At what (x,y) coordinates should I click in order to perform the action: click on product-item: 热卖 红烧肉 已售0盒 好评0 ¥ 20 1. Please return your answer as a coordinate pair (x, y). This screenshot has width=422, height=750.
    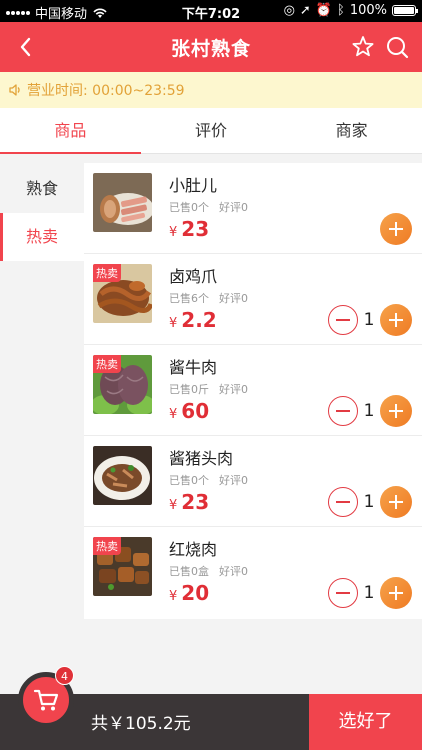
    Looking at the image, I should click on (253, 573).